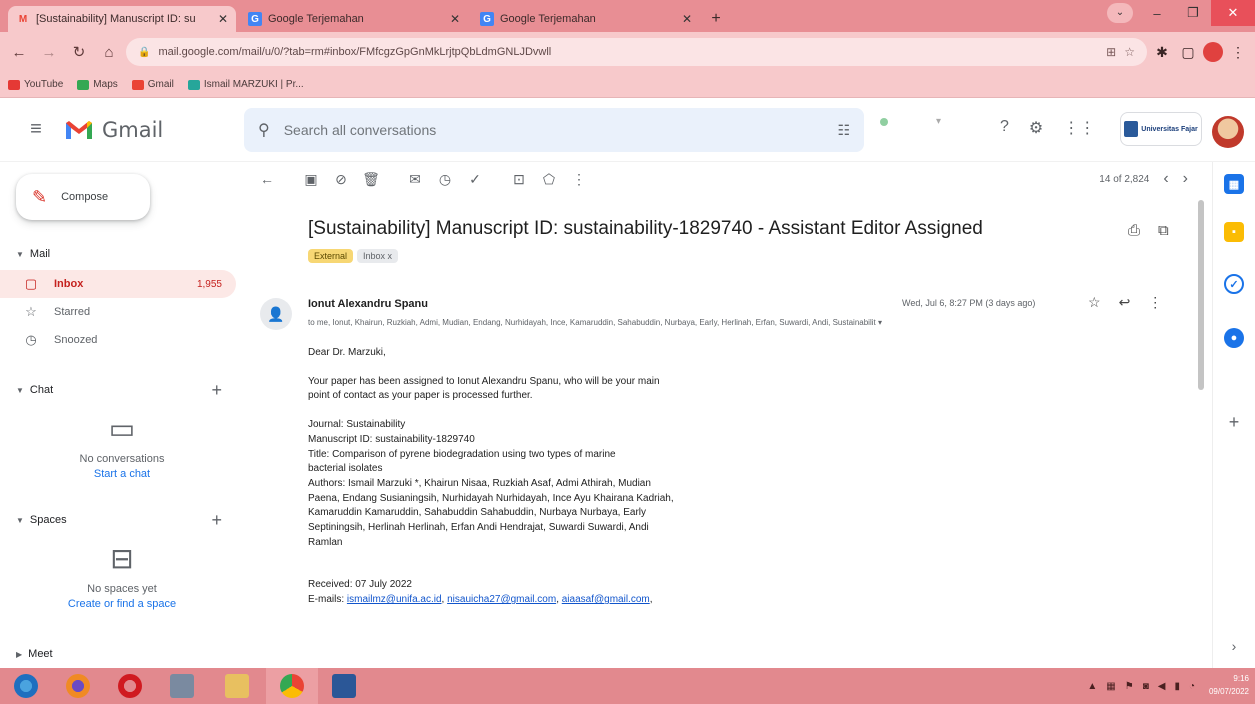  What do you see at coordinates (122, 654) in the screenshot?
I see `meet-section-header: ▶ Meet` at bounding box center [122, 654].